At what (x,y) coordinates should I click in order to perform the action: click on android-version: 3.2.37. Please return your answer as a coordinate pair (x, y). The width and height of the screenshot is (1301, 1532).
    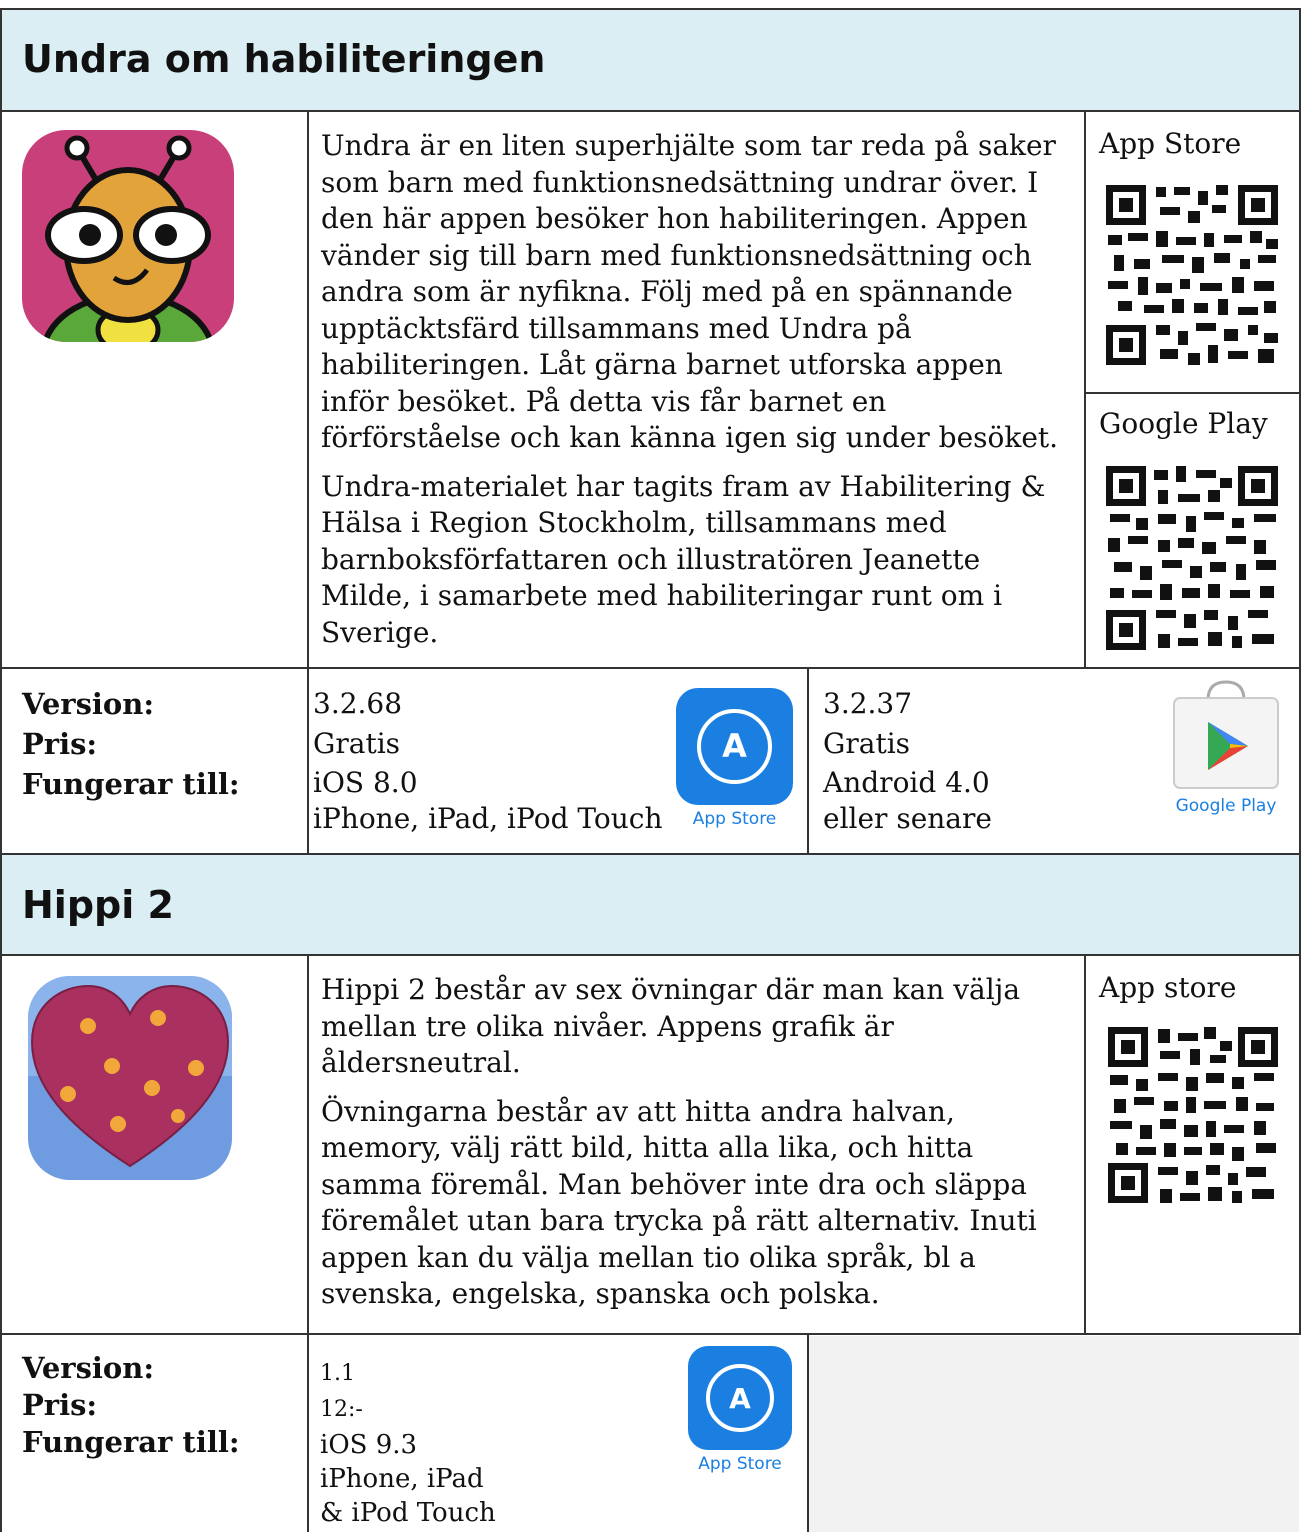
    Looking at the image, I should click on (868, 703).